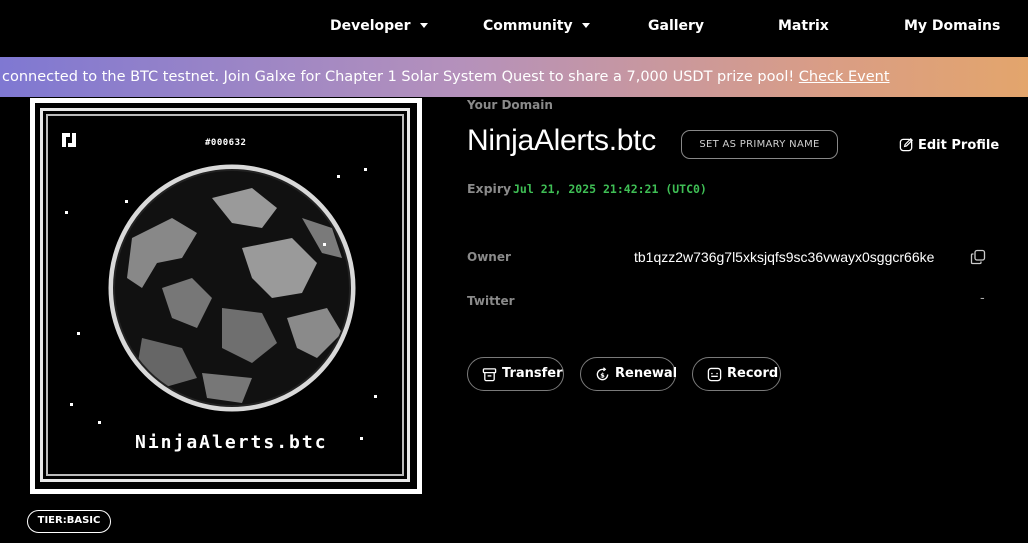 The image size is (1028, 543). What do you see at coordinates (959, 145) in the screenshot?
I see `edit-profile-label: Edit Profile` at bounding box center [959, 145].